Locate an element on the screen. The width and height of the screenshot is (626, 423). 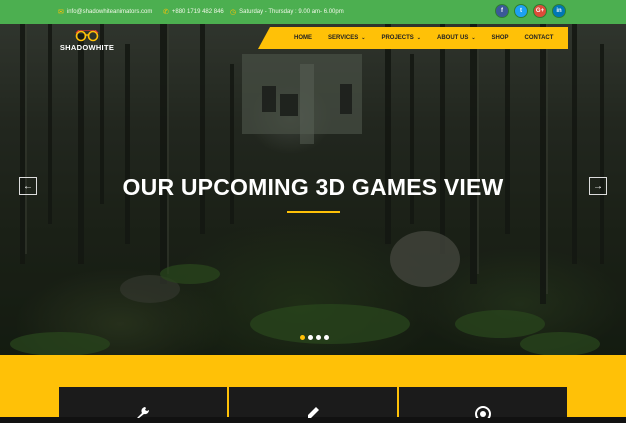
nav-projects: PROJECTS ⌄ is located at coordinates (401, 38).